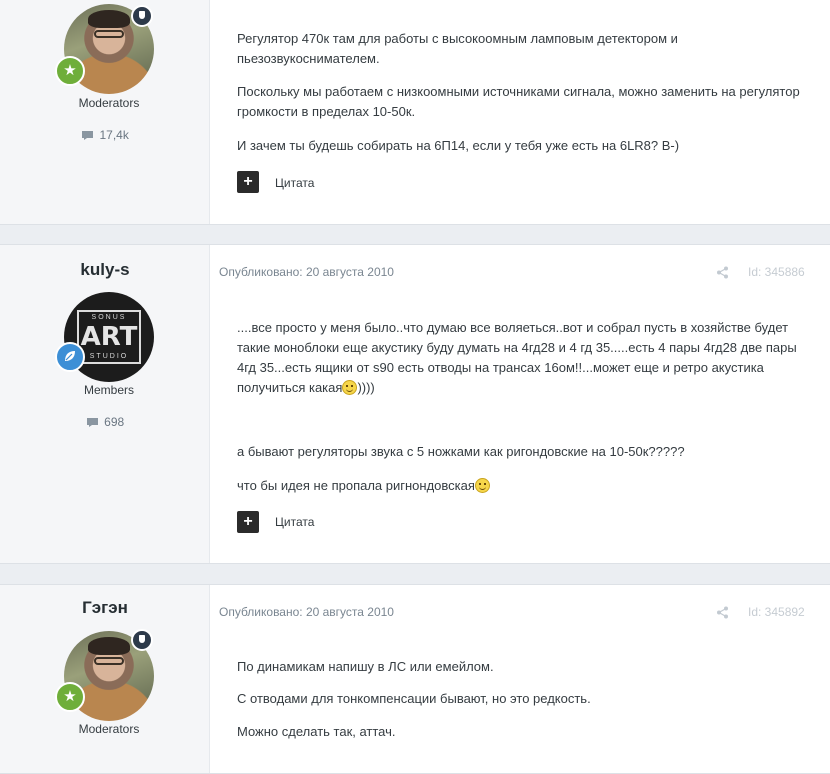  Describe the element at coordinates (70, 357) in the screenshot. I see `leaf-icon` at that location.